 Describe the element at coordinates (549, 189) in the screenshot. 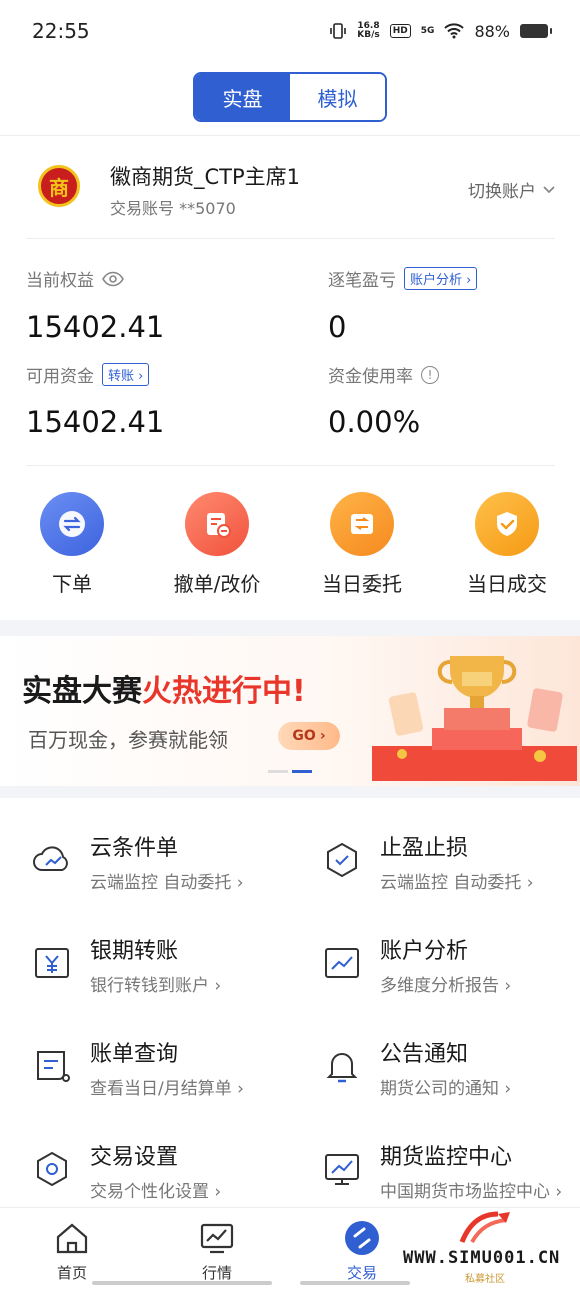

I see `chevron-down-icon` at that location.